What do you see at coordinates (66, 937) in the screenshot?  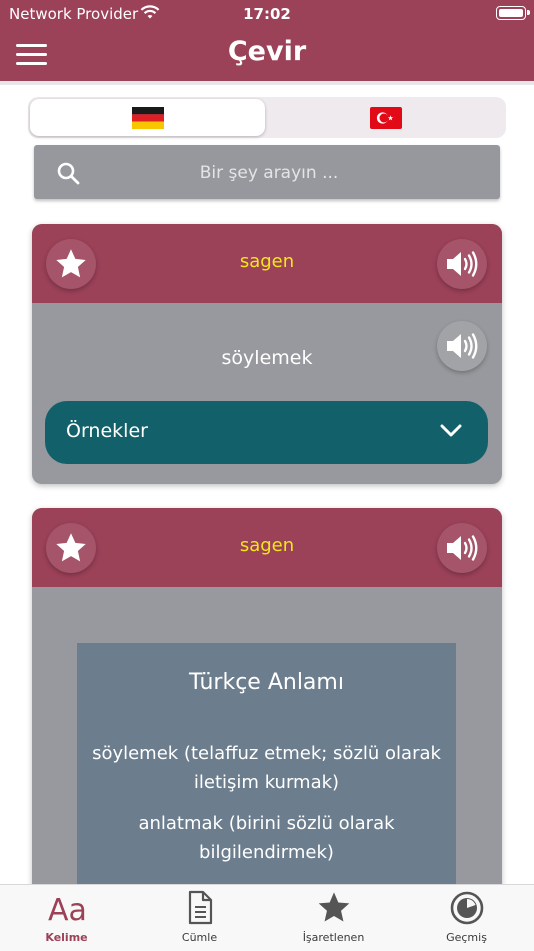 I see `tab-label: Kelime` at bounding box center [66, 937].